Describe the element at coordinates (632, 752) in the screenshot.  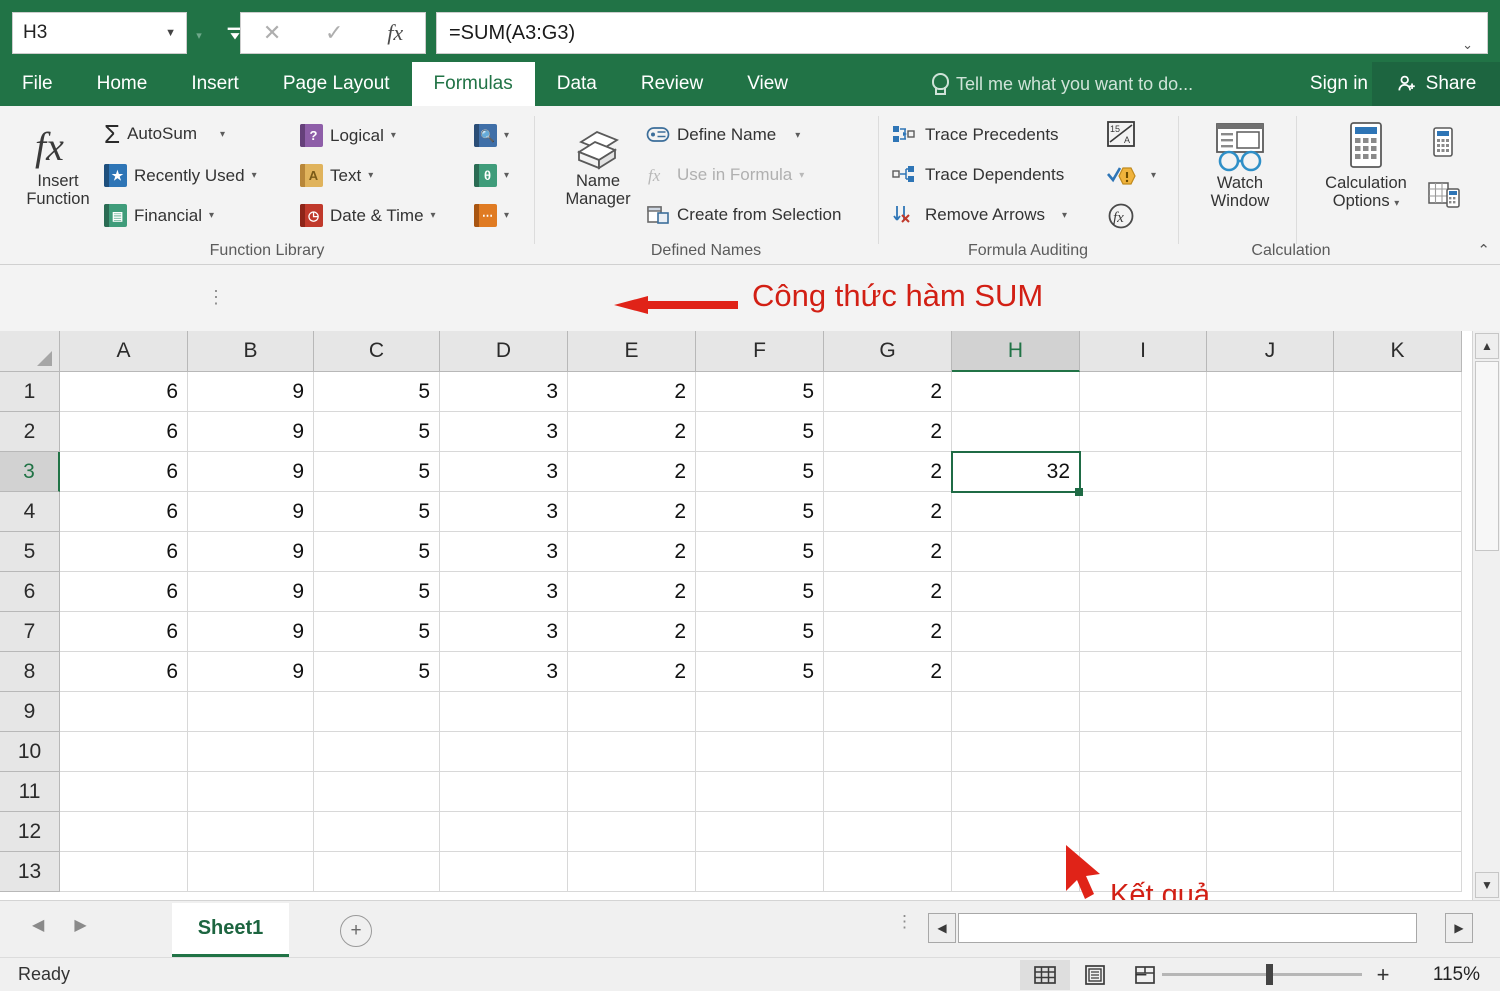
I see `cell-E10` at that location.